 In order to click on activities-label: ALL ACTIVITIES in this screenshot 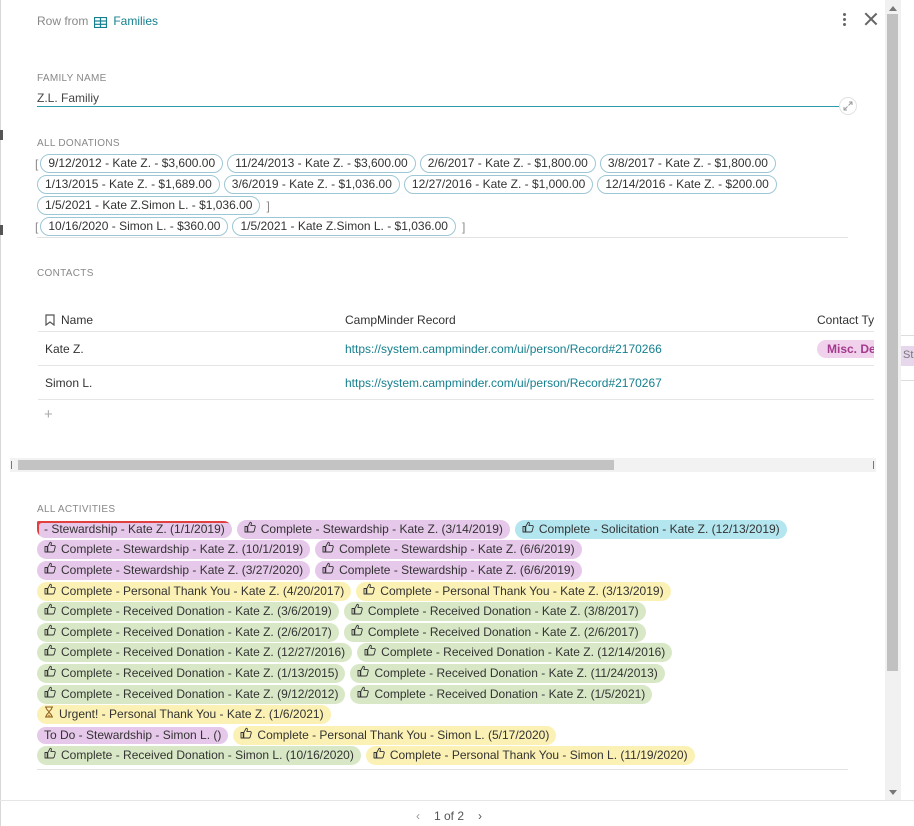, I will do `click(76, 509)`.